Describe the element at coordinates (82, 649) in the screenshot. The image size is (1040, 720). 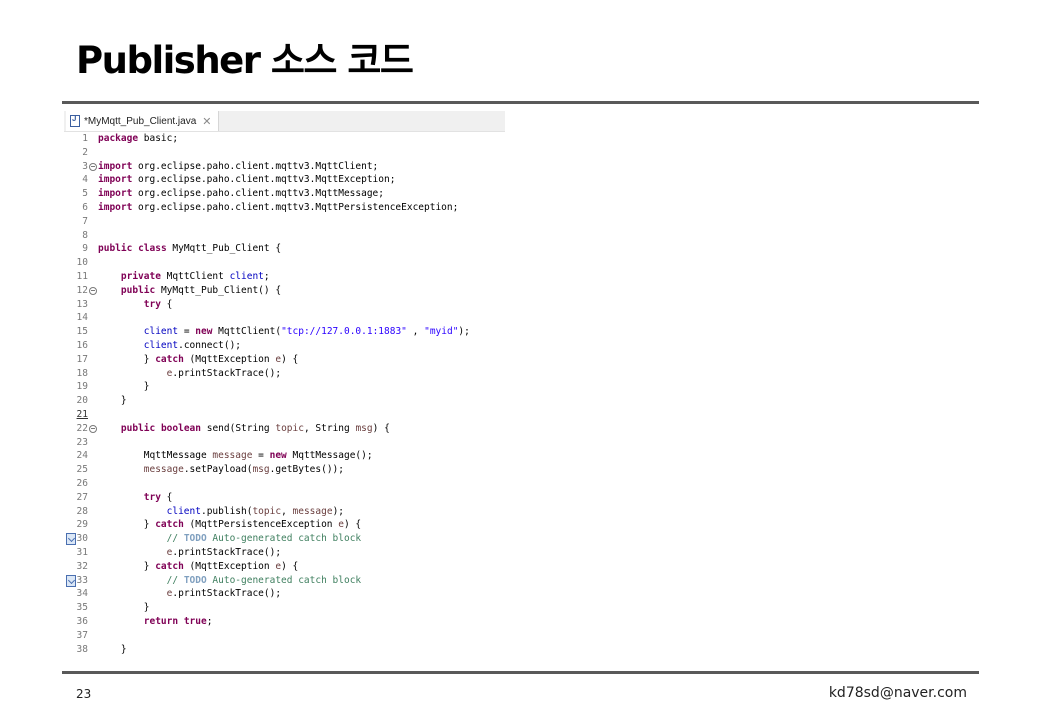
I see `line-number: 38` at that location.